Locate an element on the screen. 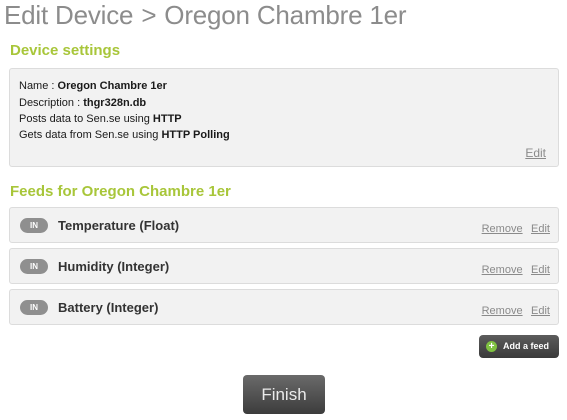 This screenshot has height=420, width=567. device-name-value: Oregon Chambre 1er is located at coordinates (112, 86).